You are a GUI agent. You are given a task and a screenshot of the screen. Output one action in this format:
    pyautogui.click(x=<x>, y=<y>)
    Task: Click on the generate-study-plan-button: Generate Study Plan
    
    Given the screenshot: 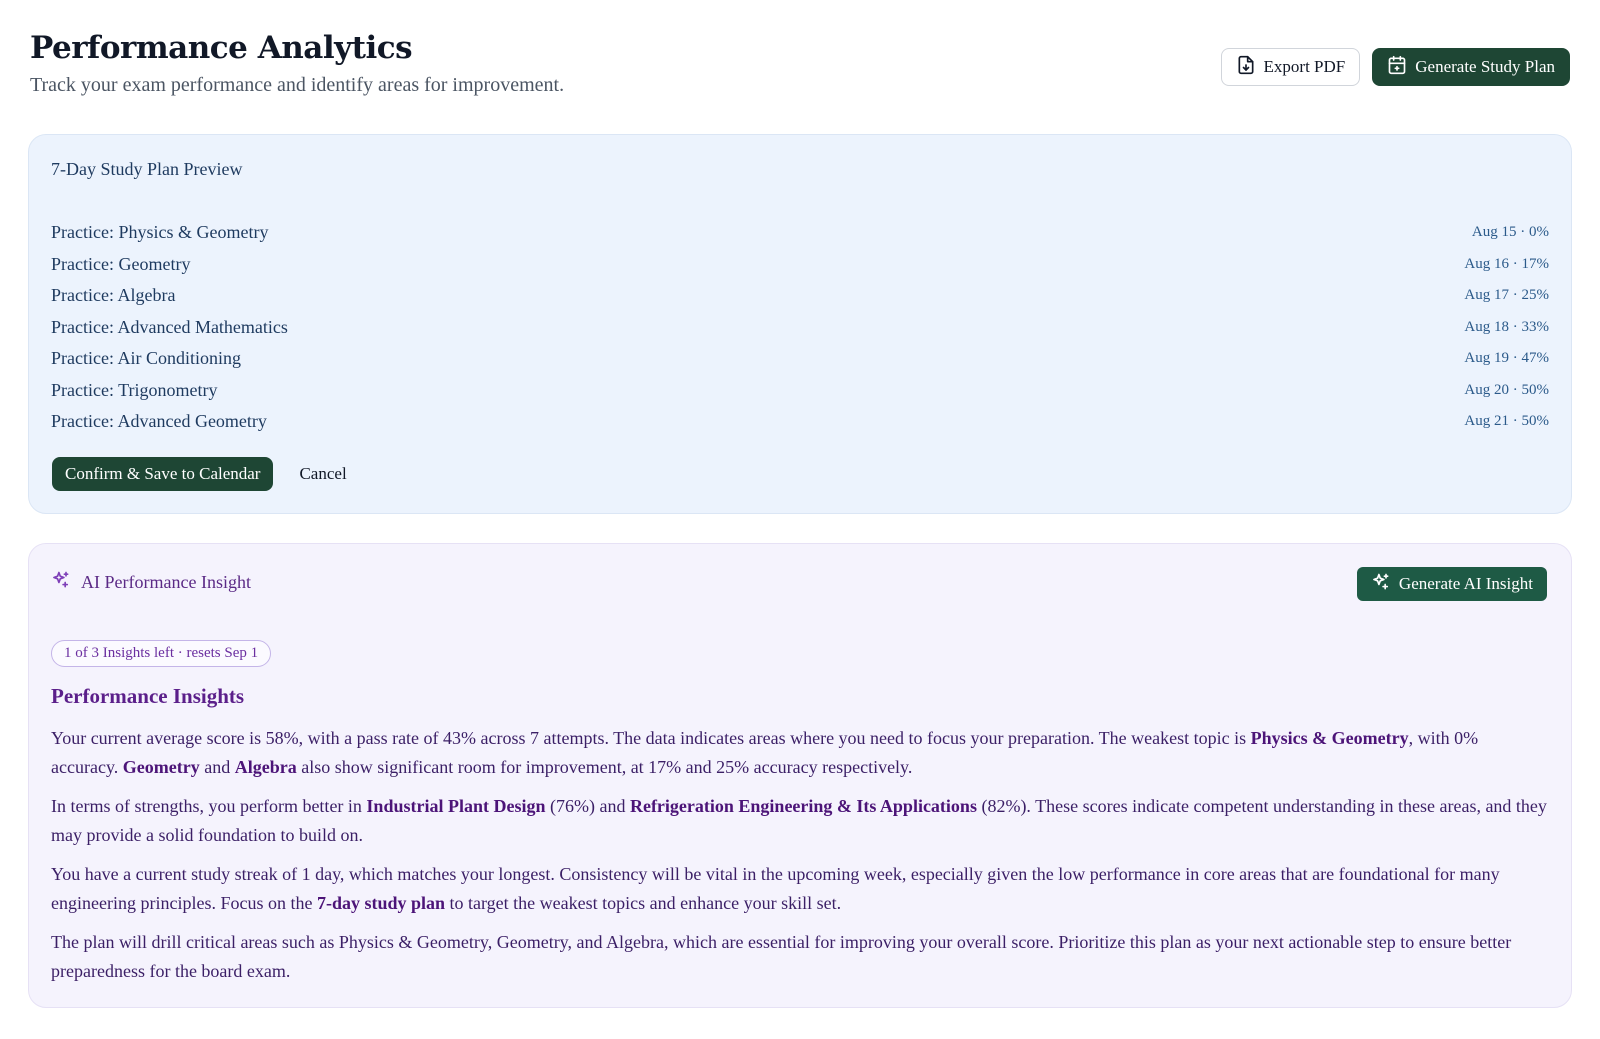 What is the action you would take?
    pyautogui.click(x=1471, y=67)
    